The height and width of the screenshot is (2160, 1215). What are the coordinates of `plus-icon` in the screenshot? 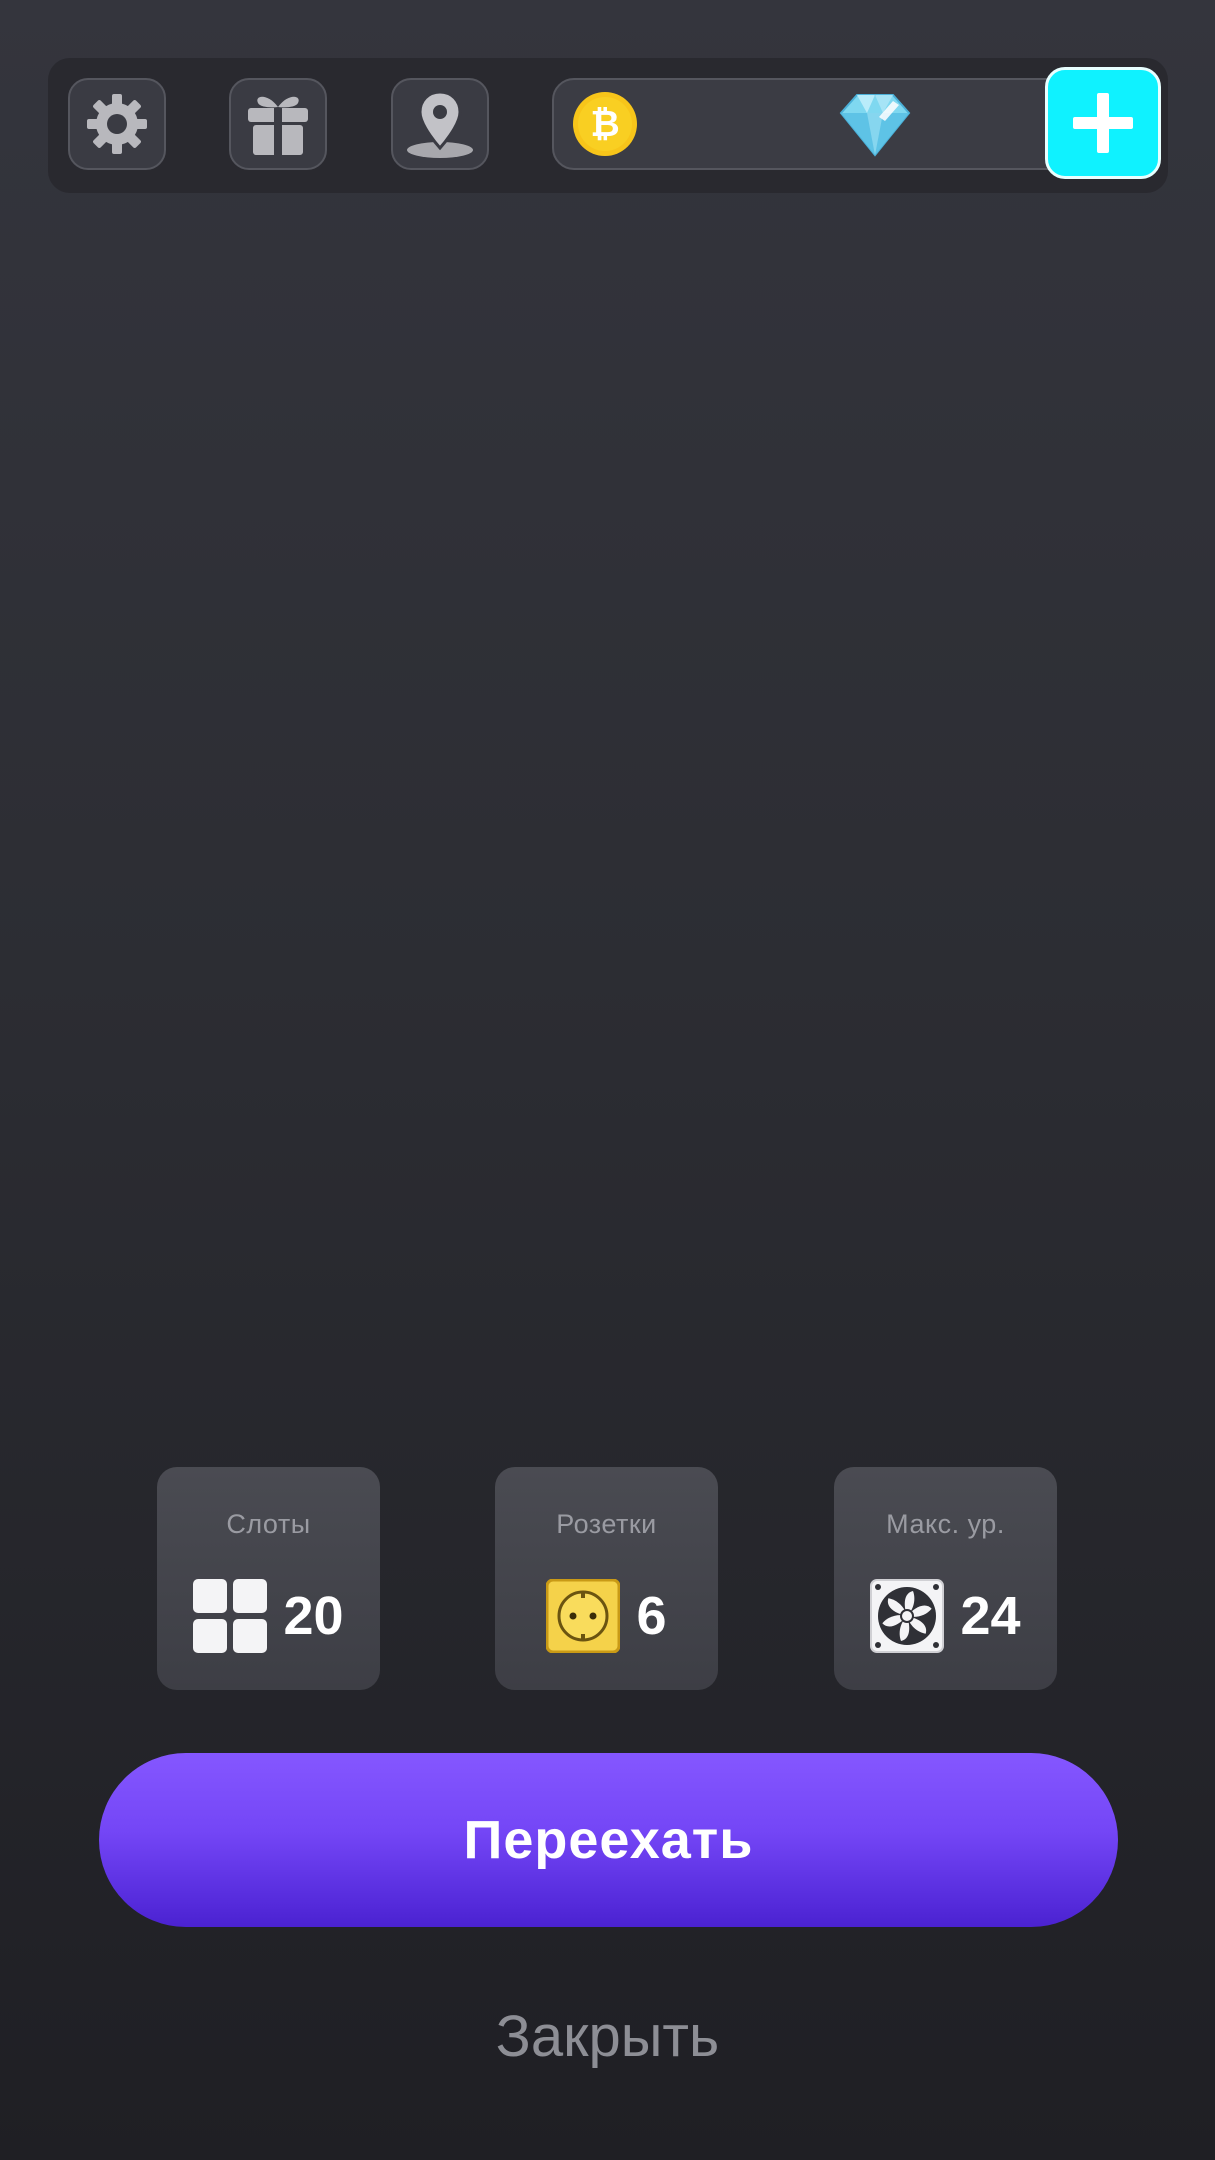 It's located at (1103, 123).